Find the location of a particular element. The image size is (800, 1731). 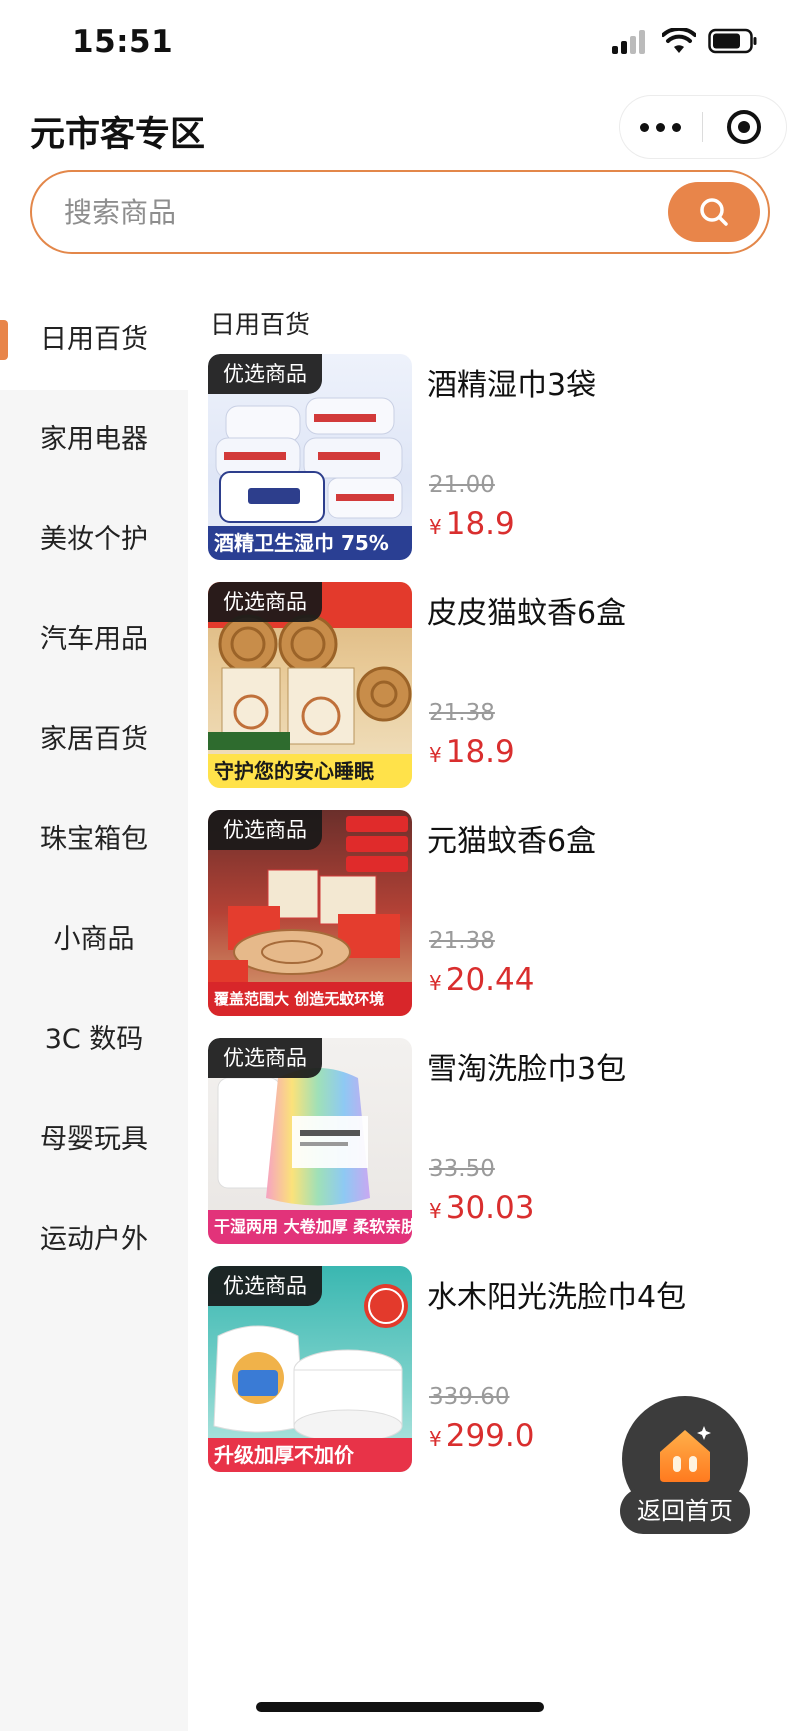

product-image: 优选商品 守护您的安心睡眠 is located at coordinates (310, 685).